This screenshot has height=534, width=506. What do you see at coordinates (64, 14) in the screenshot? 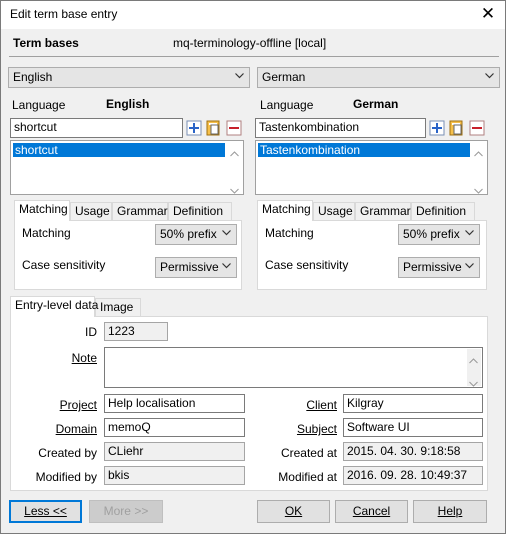
I see `window-title: Edit term base entry` at bounding box center [64, 14].